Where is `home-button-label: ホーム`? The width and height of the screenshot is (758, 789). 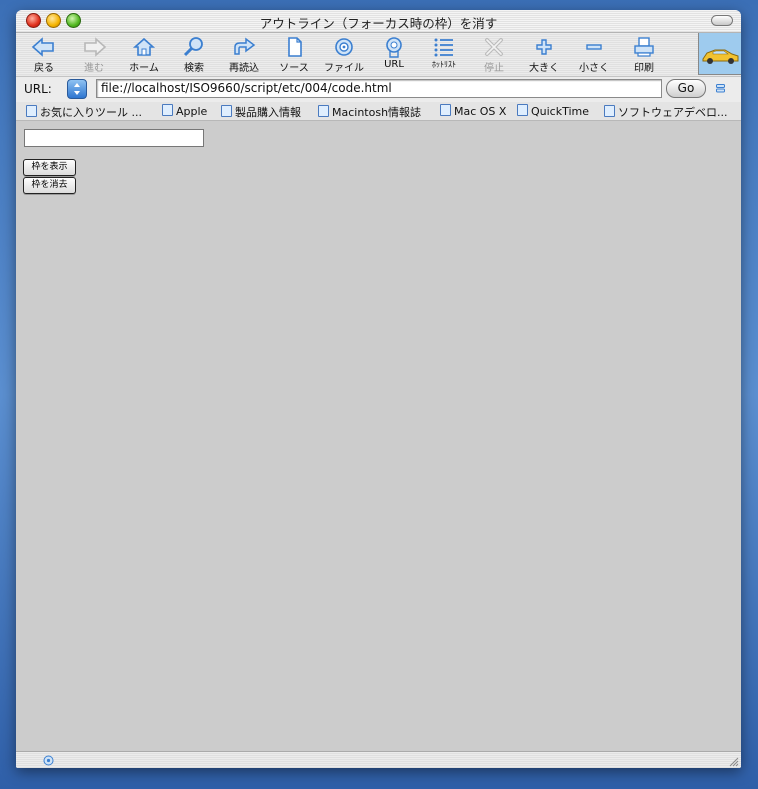
home-button-label: ホーム is located at coordinates (144, 68).